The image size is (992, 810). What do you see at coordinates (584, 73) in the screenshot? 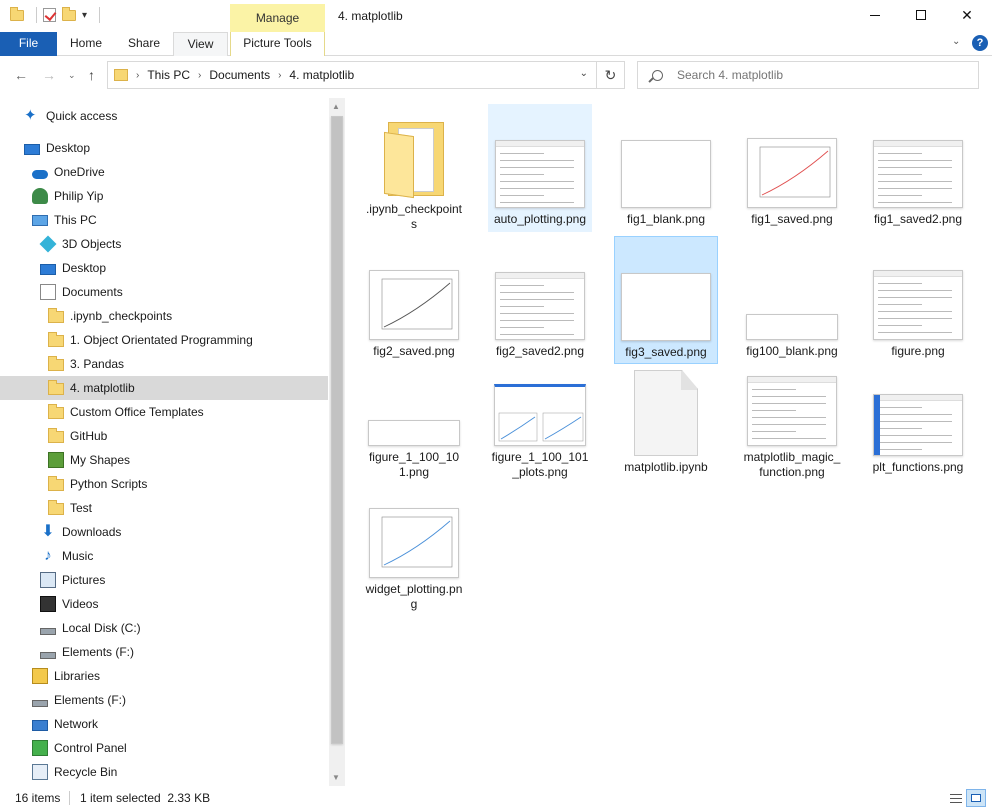
I see `chevron-down-icon: ⌄` at bounding box center [584, 73].